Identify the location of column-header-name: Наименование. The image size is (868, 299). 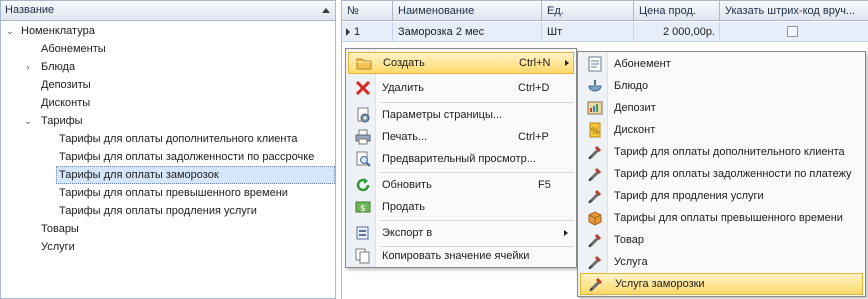
(467, 11).